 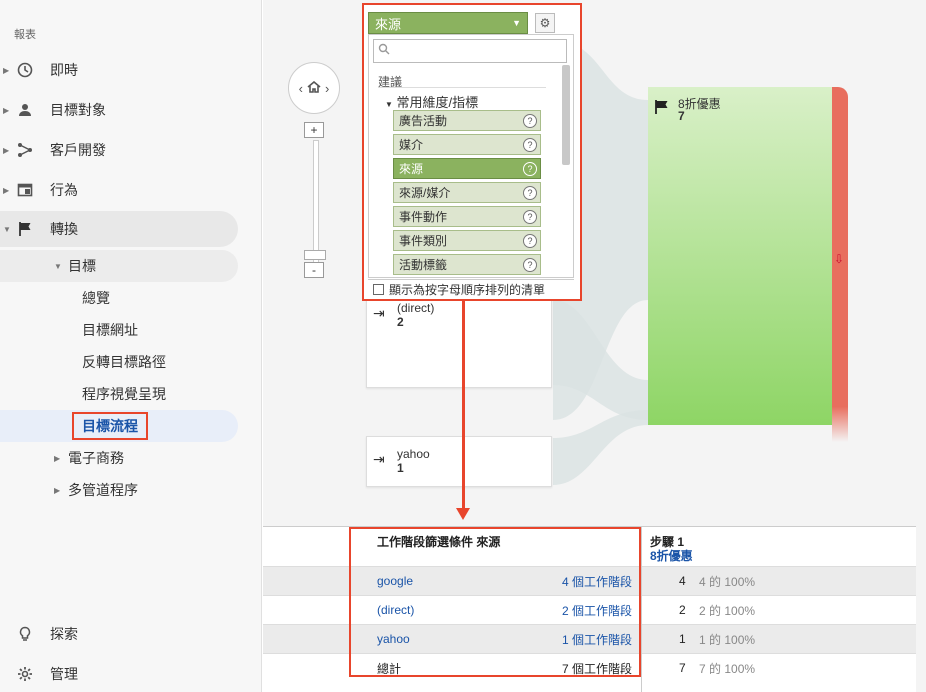 What do you see at coordinates (423, 217) in the screenshot?
I see `dimension-option-label: 事件動作` at bounding box center [423, 217].